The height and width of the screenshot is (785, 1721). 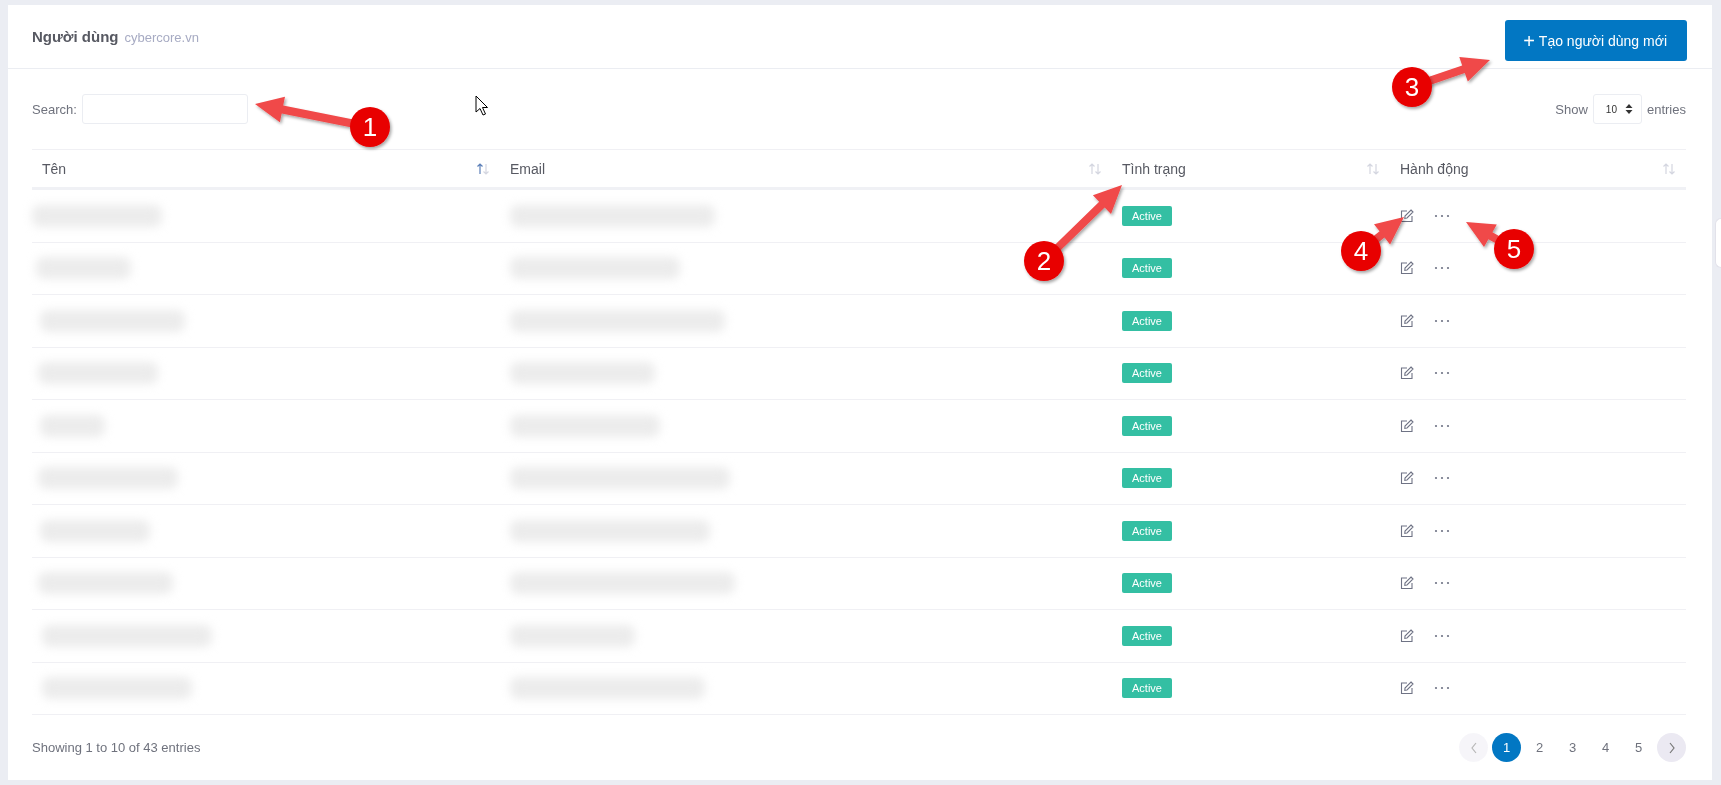 What do you see at coordinates (266, 168) in the screenshot?
I see `column-header: Tên` at bounding box center [266, 168].